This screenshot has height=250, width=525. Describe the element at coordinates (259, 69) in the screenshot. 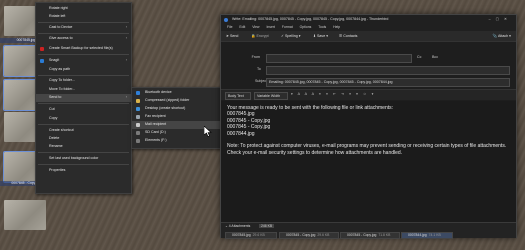

I see `to-label: To` at that location.